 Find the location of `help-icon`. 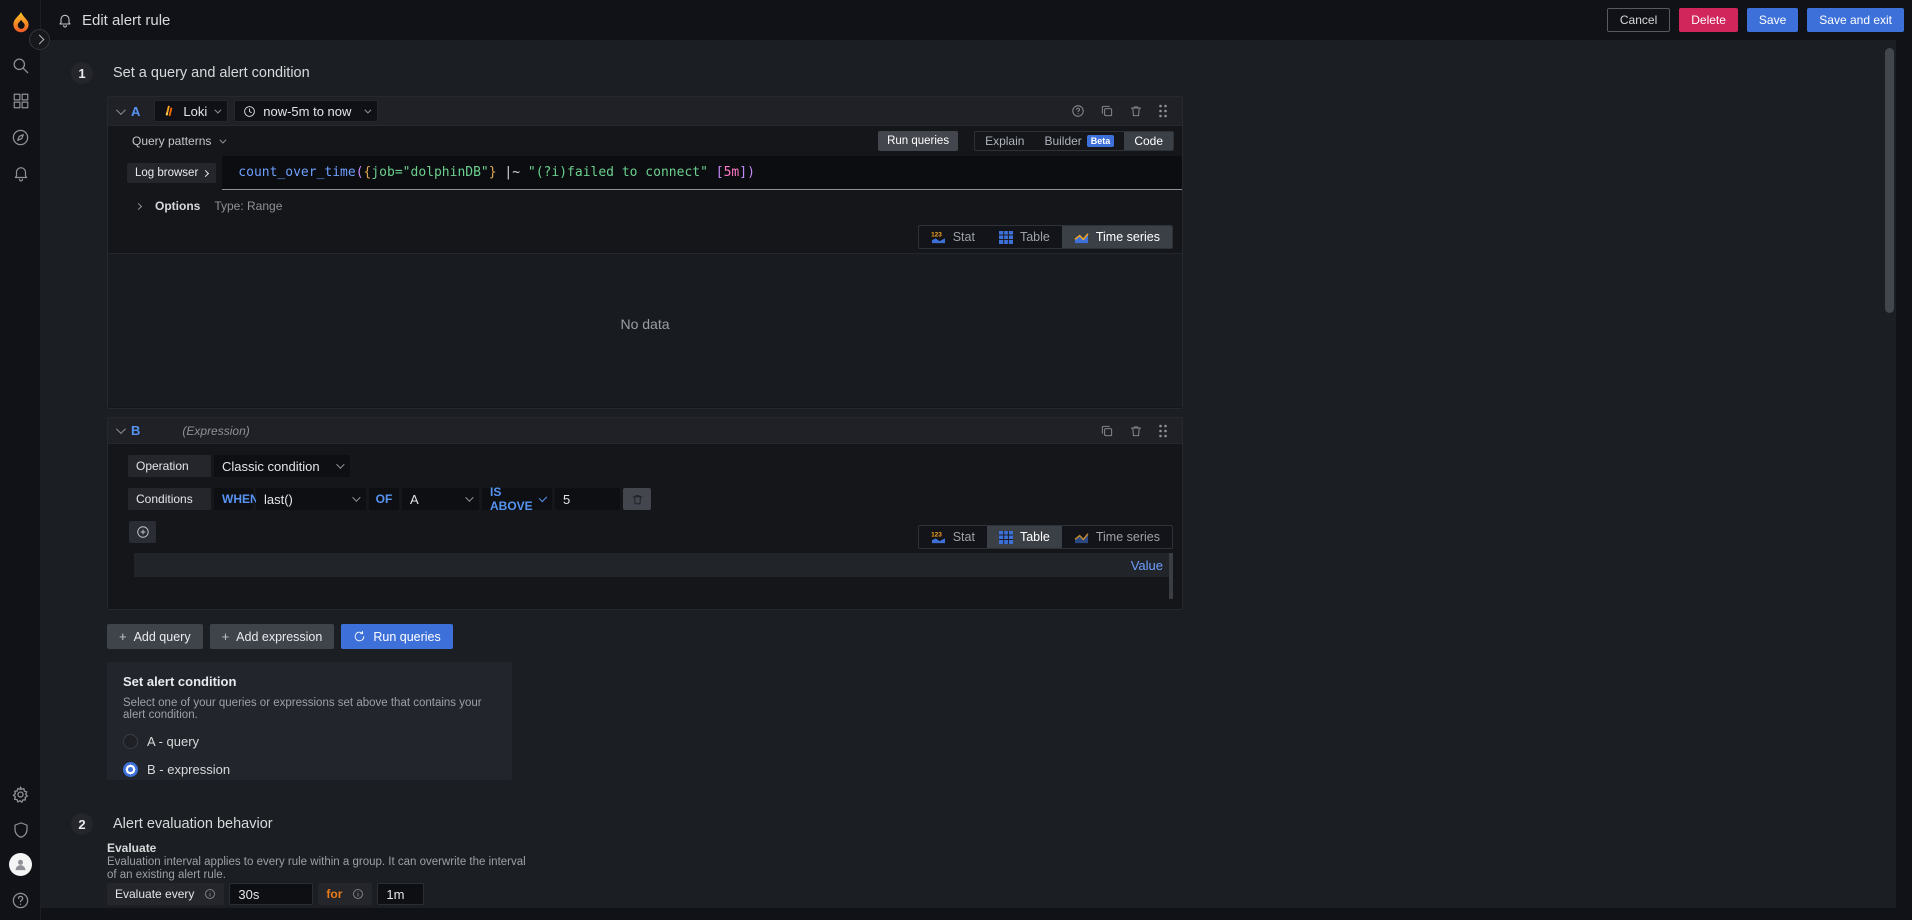

help-icon is located at coordinates (20, 900).